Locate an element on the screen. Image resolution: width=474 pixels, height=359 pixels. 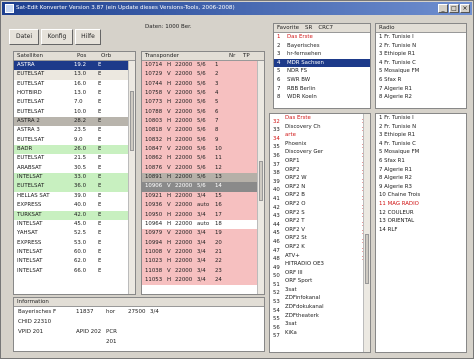
favorite-item: 3 hr-fernsehen is located at coordinates (322, 54).